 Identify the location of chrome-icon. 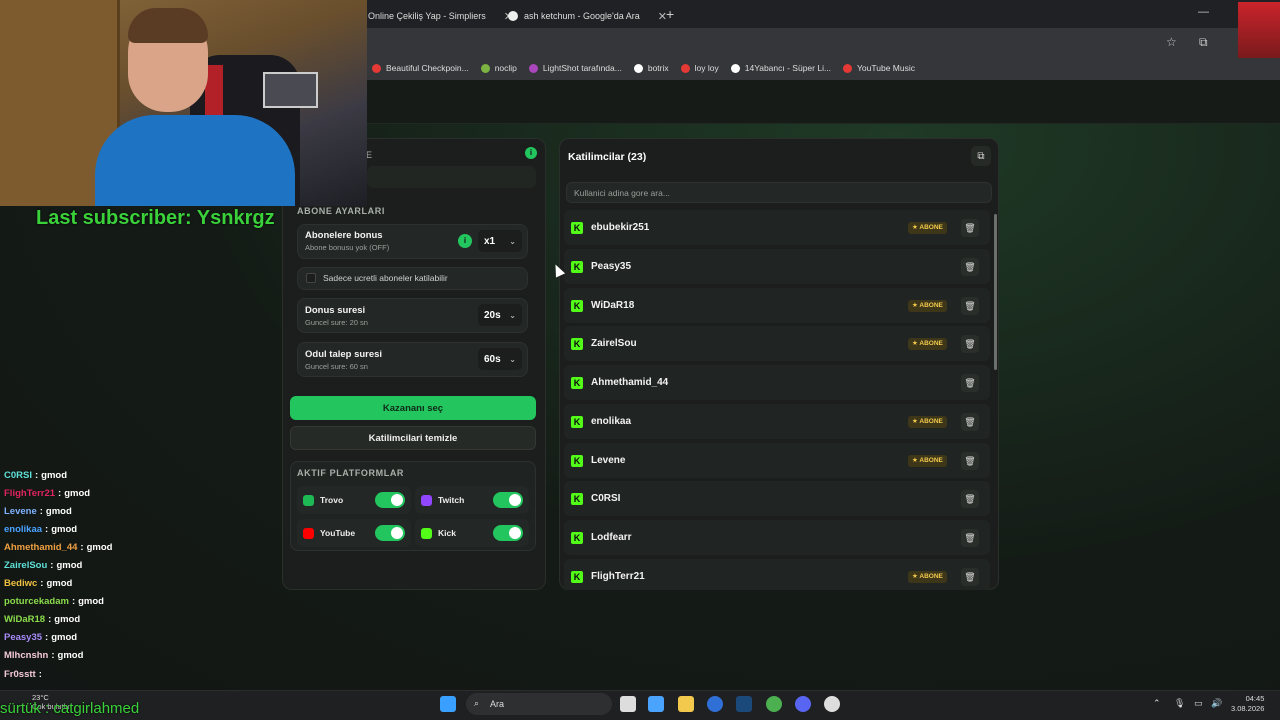
(774, 704).